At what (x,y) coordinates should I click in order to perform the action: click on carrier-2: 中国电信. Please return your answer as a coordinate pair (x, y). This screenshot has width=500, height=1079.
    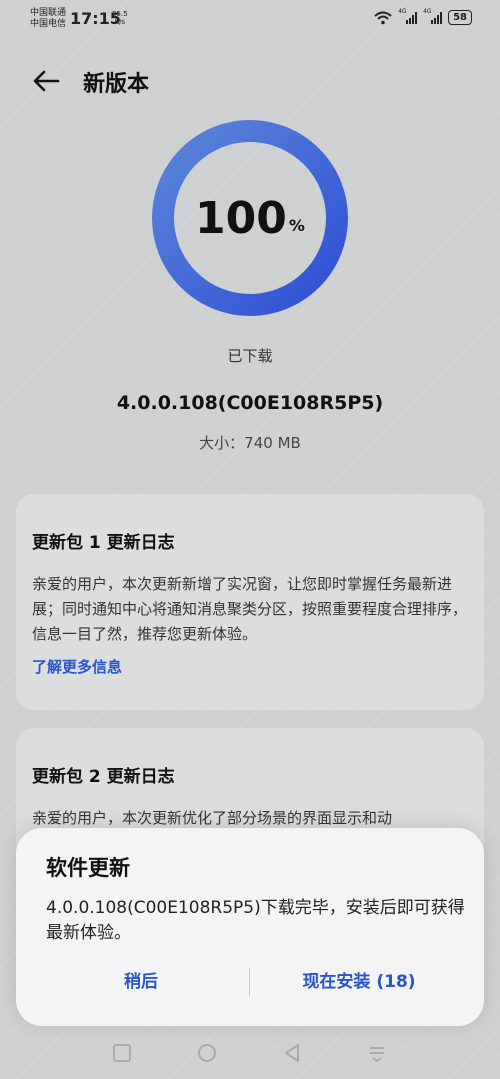
    Looking at the image, I should click on (48, 24).